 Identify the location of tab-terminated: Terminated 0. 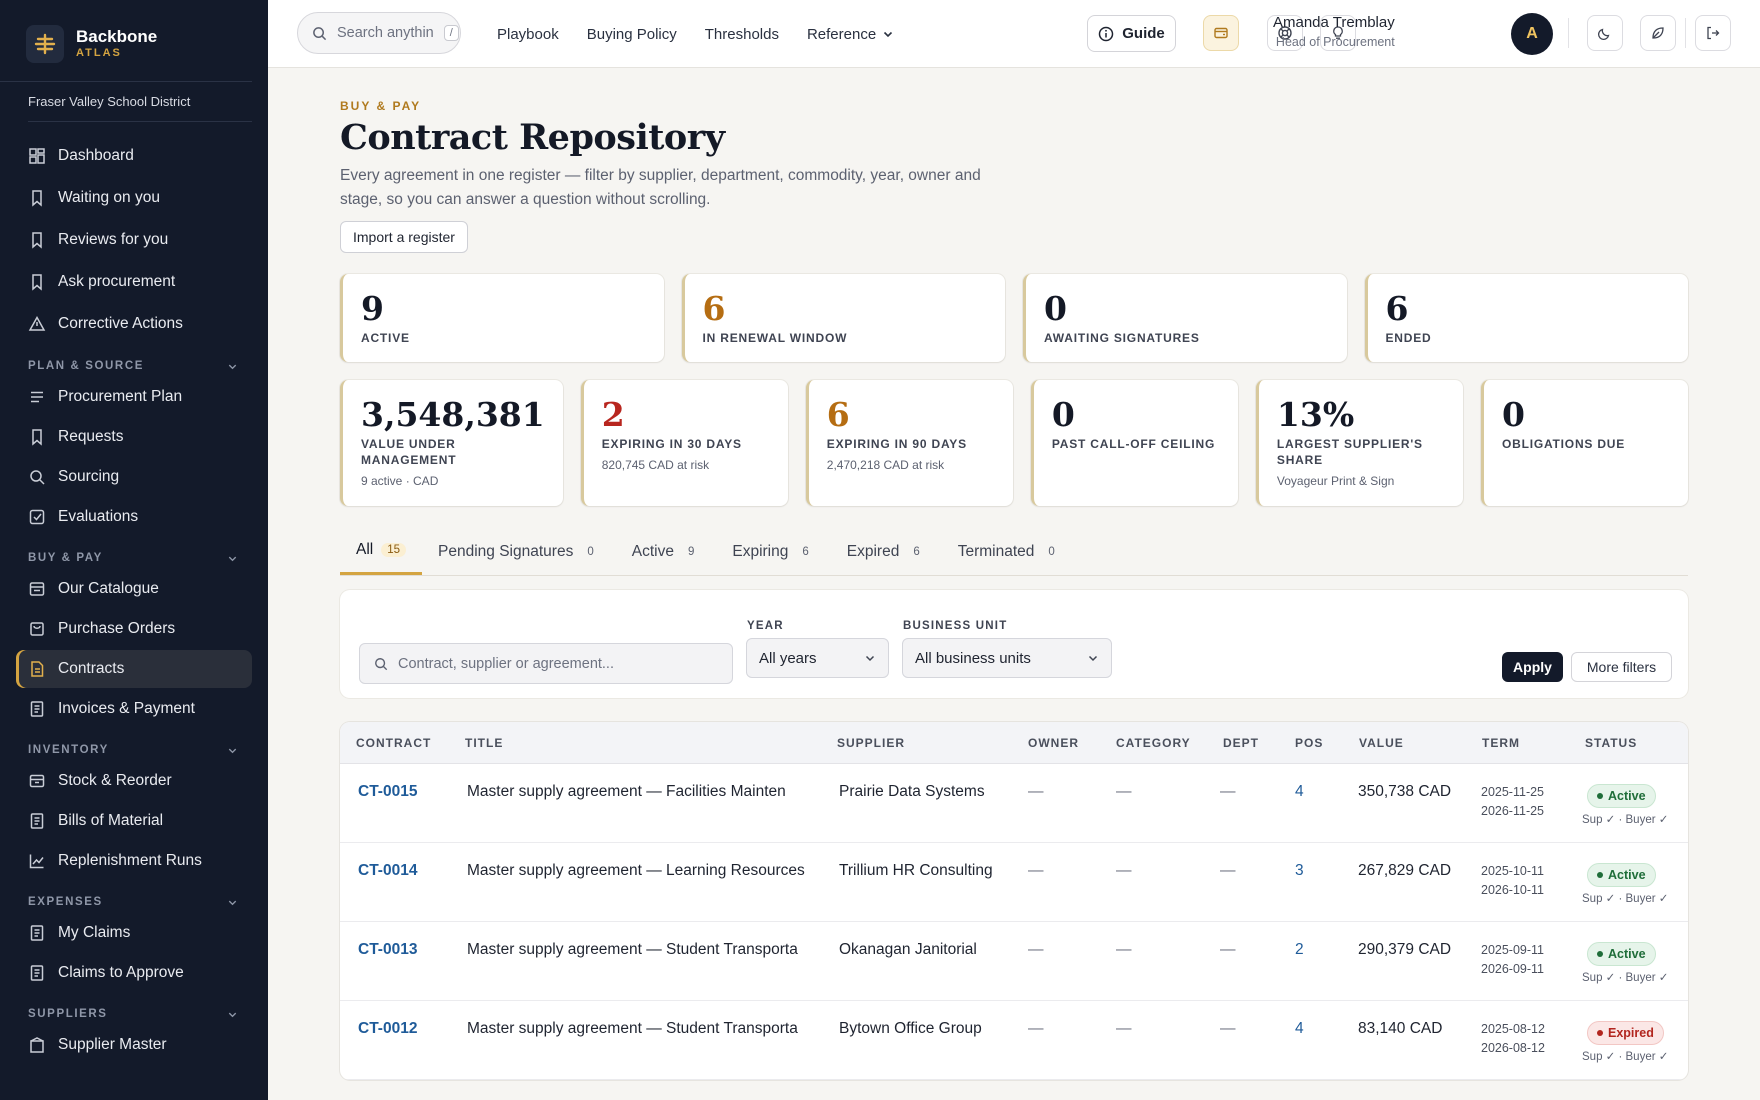
(1009, 551).